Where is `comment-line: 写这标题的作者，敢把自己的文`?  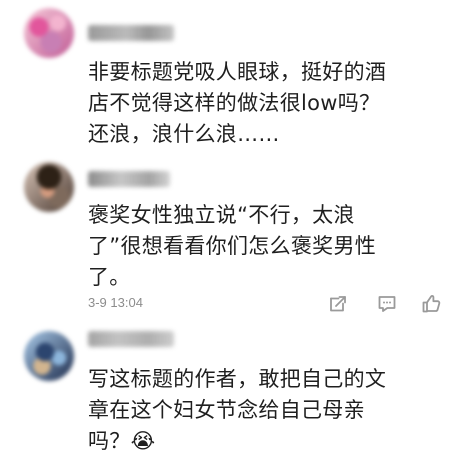 comment-line: 写这标题的作者，敢把自己的文 is located at coordinates (237, 379).